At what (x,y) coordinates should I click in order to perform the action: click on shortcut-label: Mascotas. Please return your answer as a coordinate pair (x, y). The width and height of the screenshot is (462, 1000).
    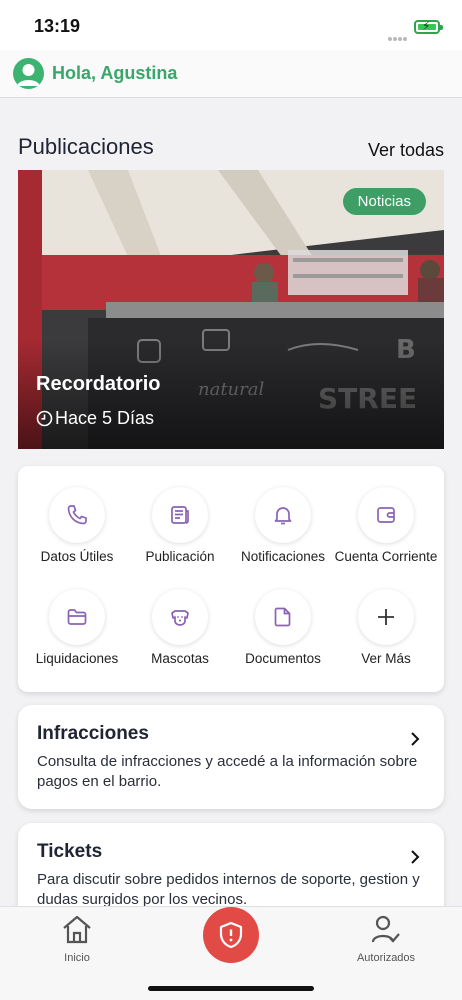
    Looking at the image, I should click on (180, 658).